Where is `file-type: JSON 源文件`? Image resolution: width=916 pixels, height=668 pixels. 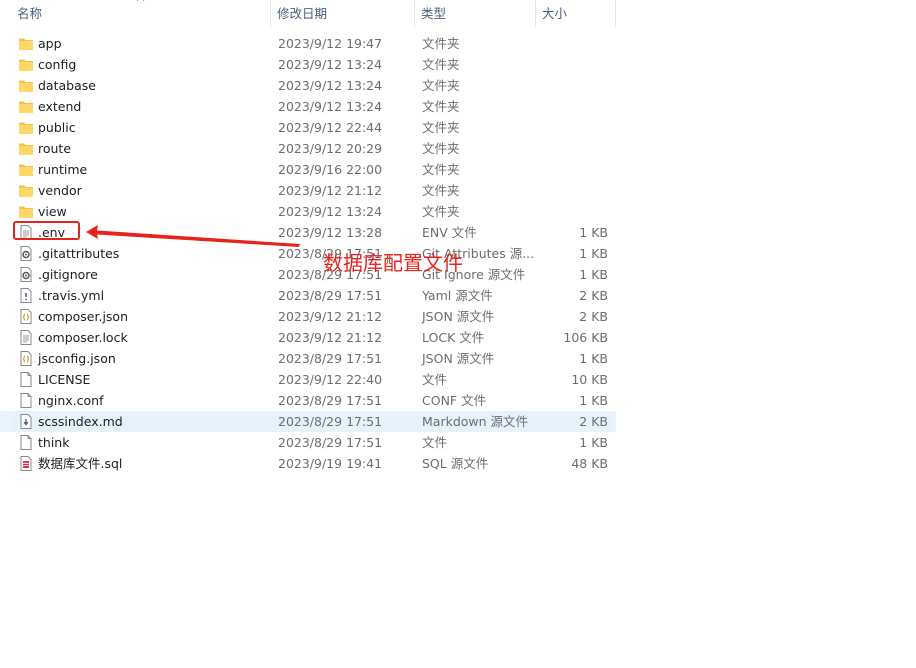 file-type: JSON 源文件 is located at coordinates (458, 316).